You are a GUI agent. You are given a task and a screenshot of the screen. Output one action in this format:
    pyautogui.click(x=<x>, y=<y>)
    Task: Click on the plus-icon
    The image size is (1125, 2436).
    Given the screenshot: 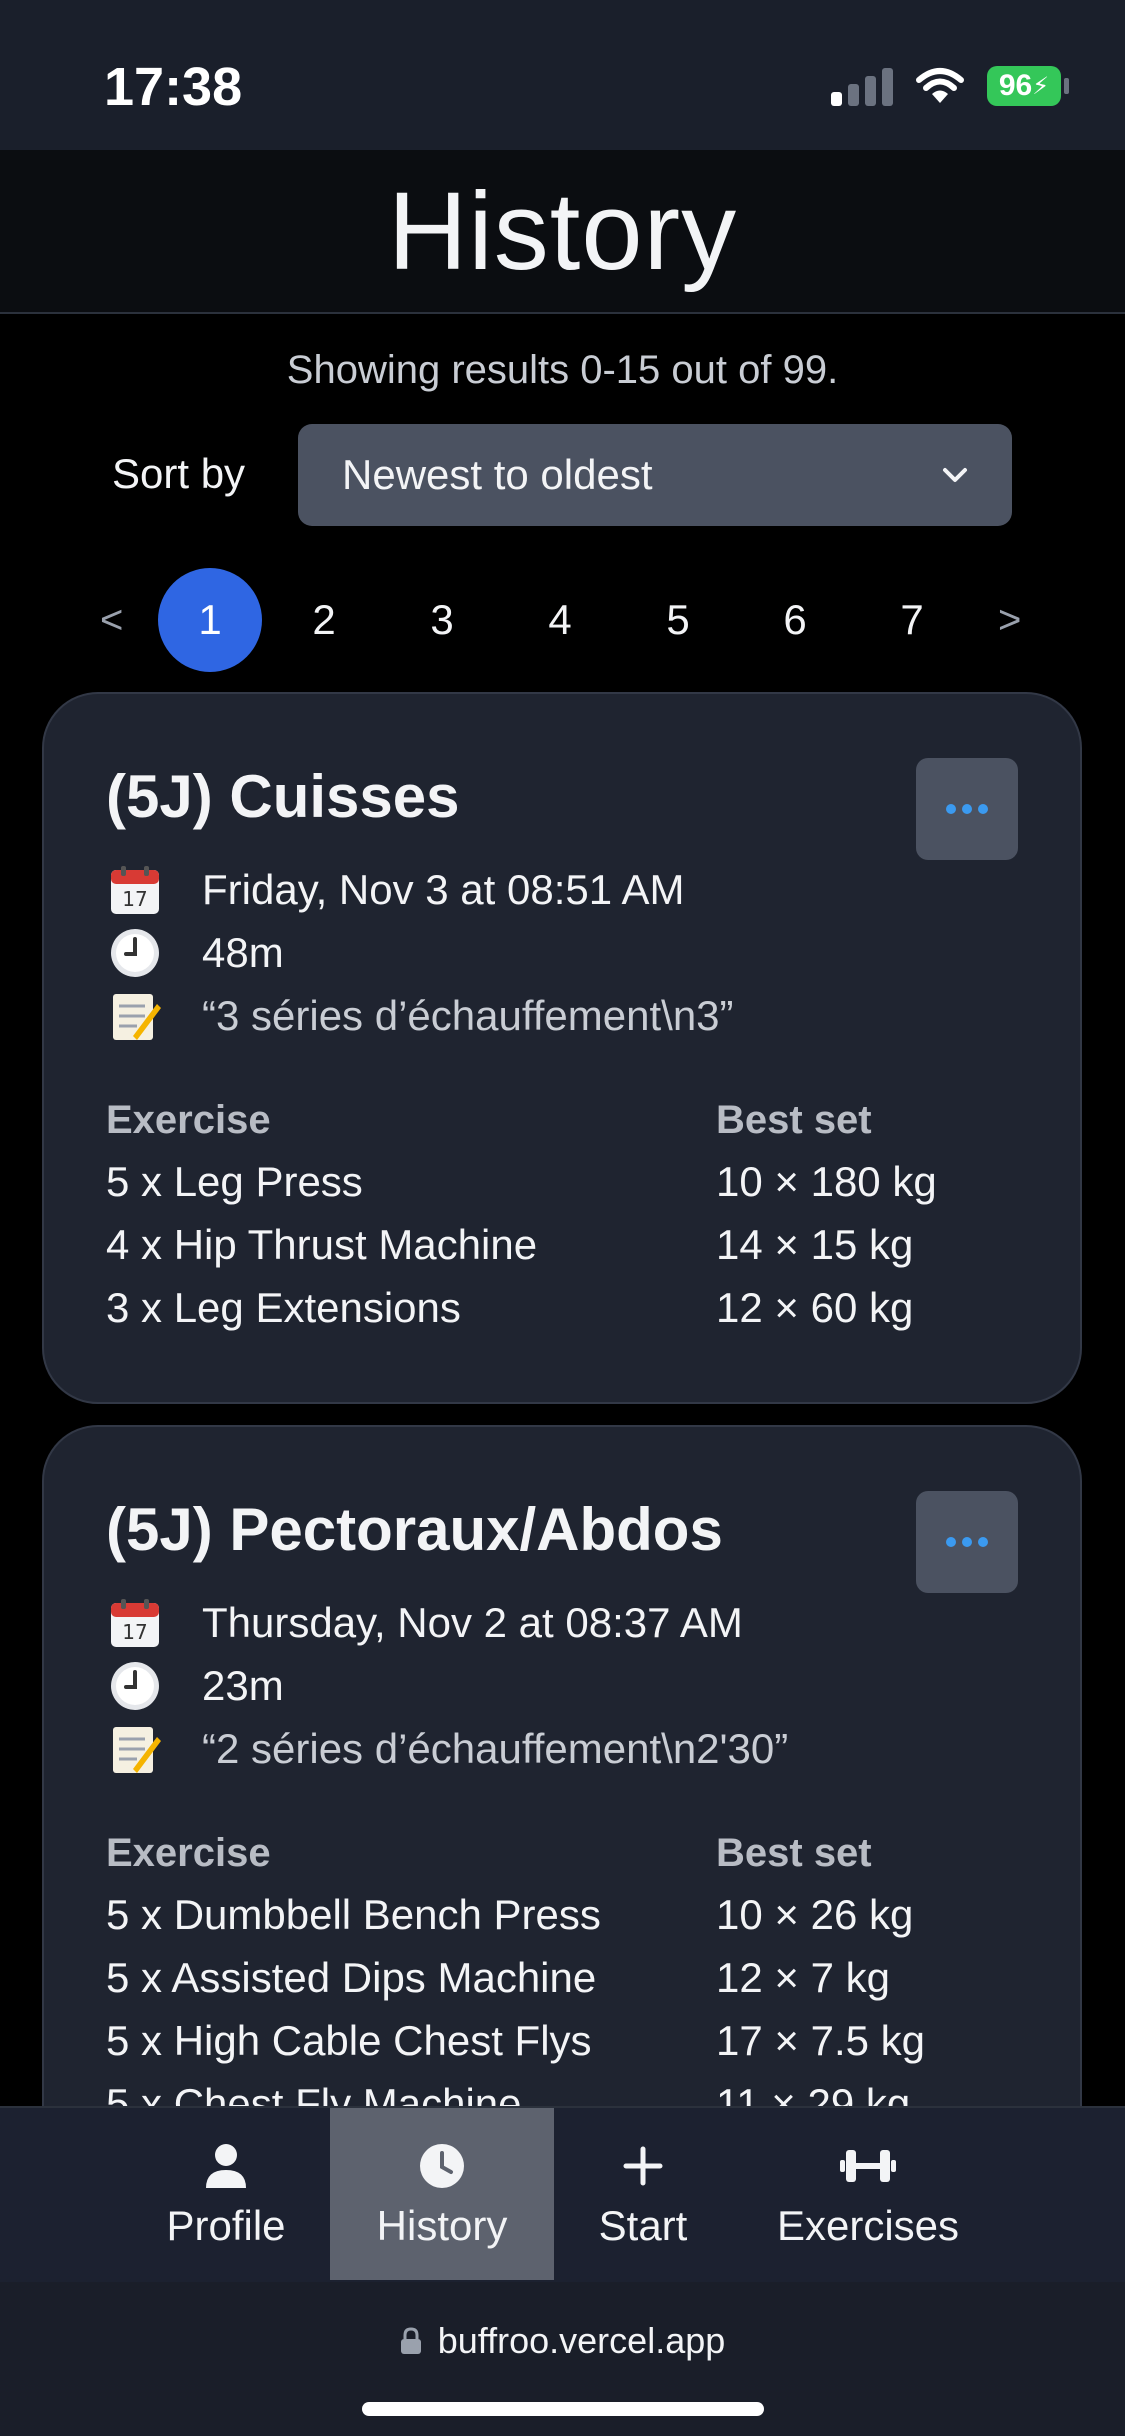 What is the action you would take?
    pyautogui.click(x=643, y=2166)
    